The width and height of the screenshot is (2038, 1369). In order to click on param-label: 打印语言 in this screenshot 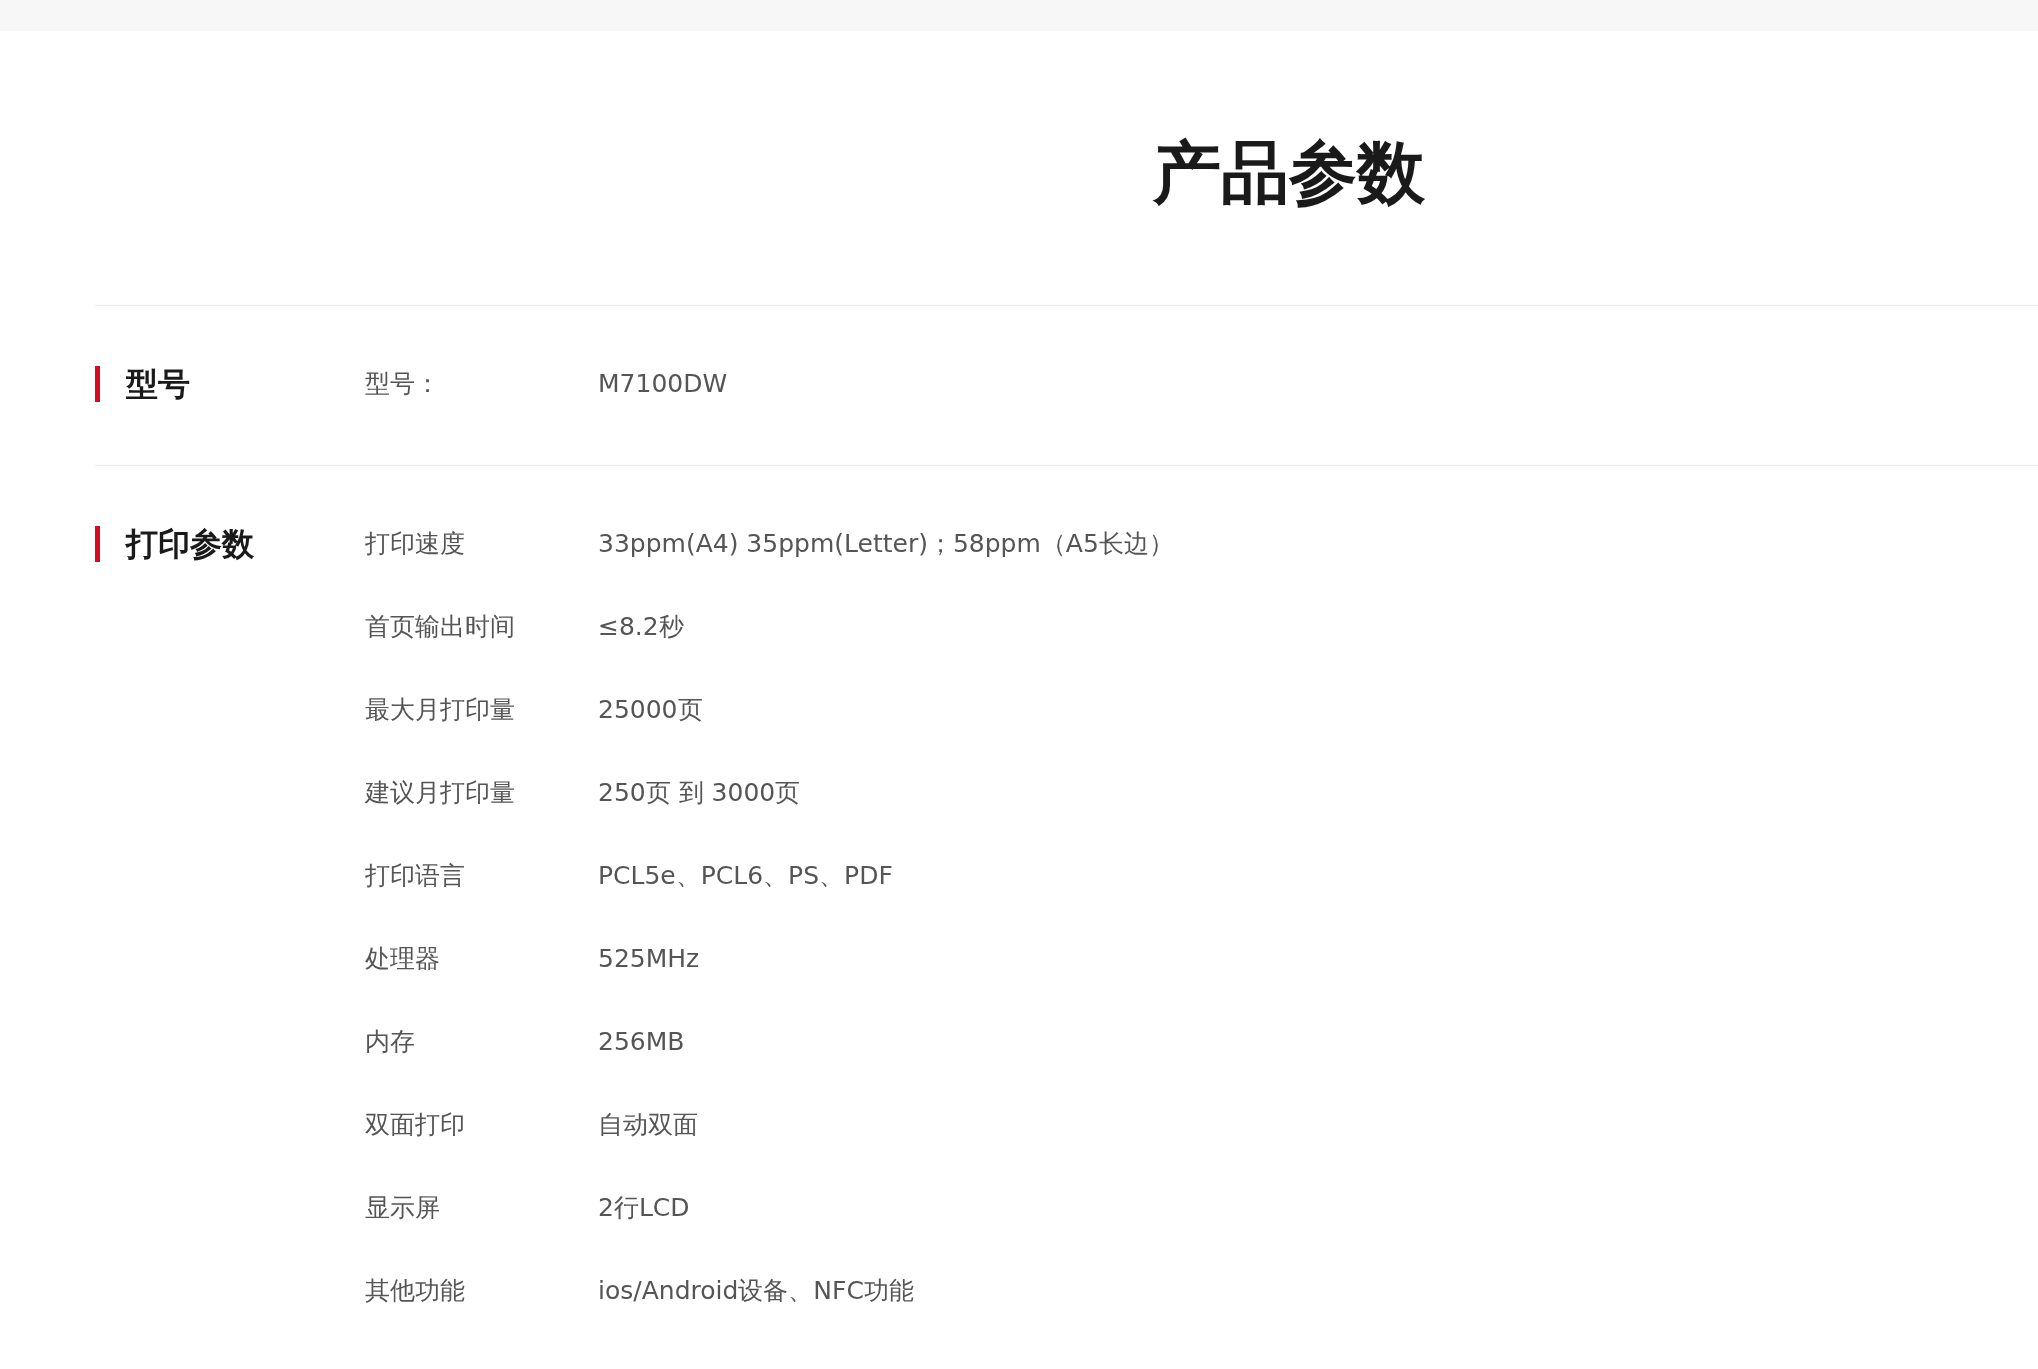, I will do `click(415, 876)`.